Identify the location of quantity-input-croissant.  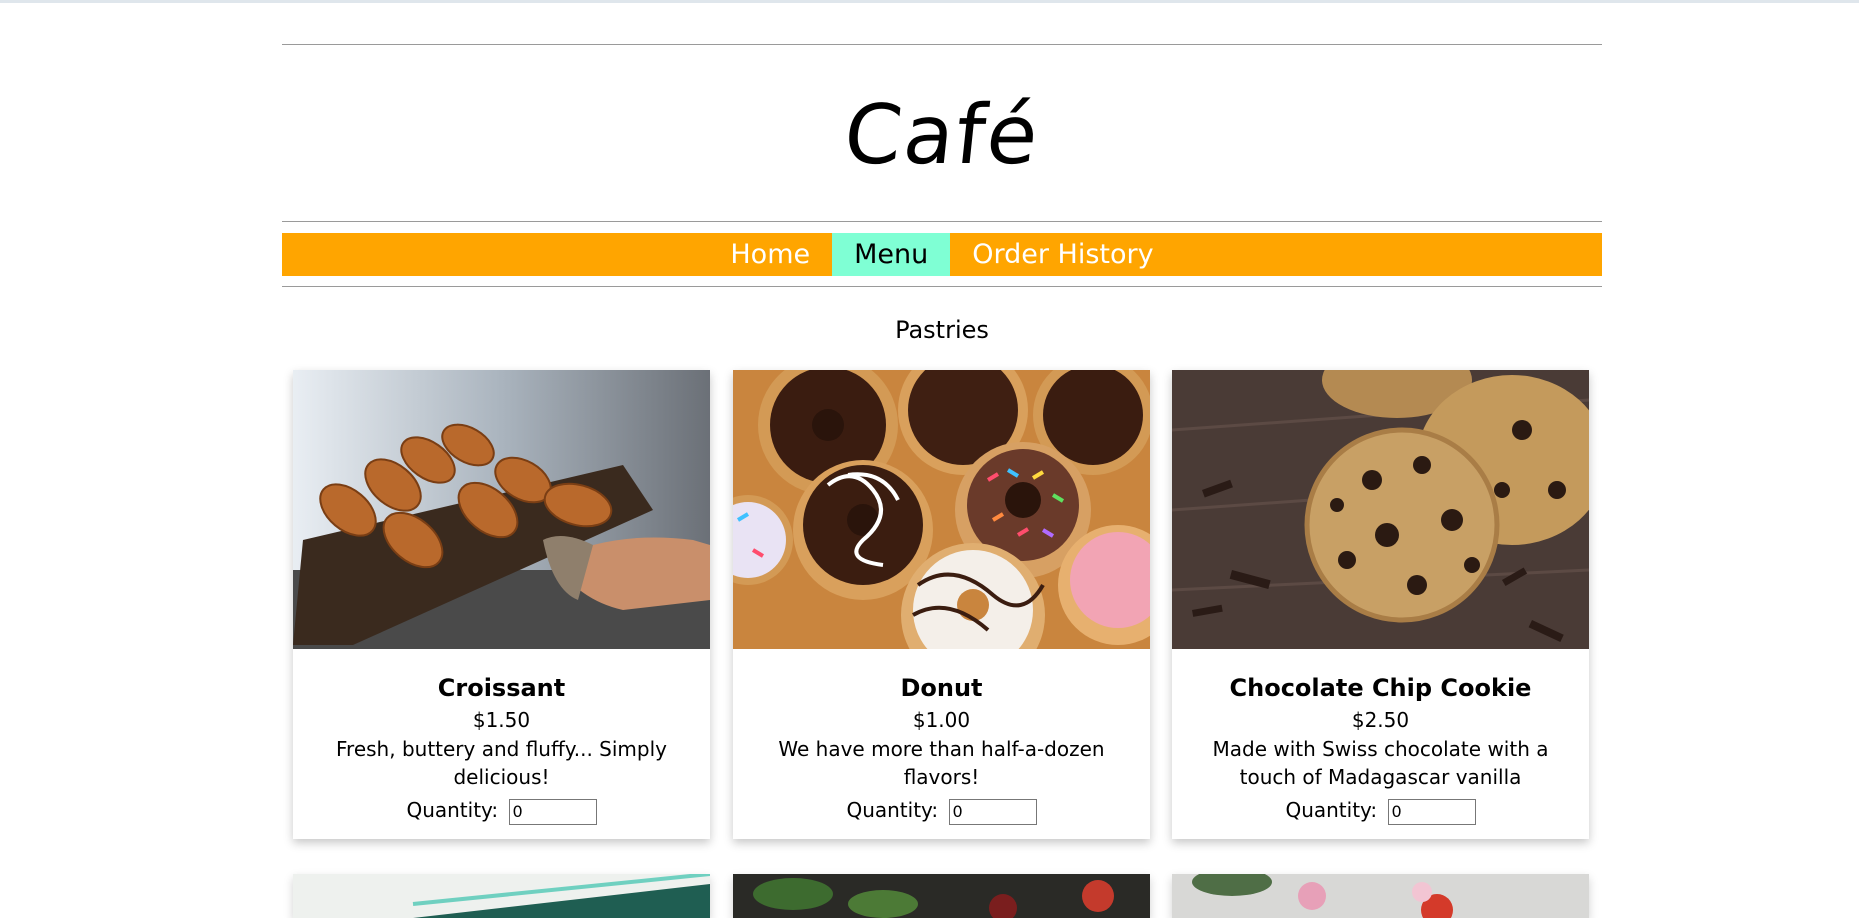
(552, 811).